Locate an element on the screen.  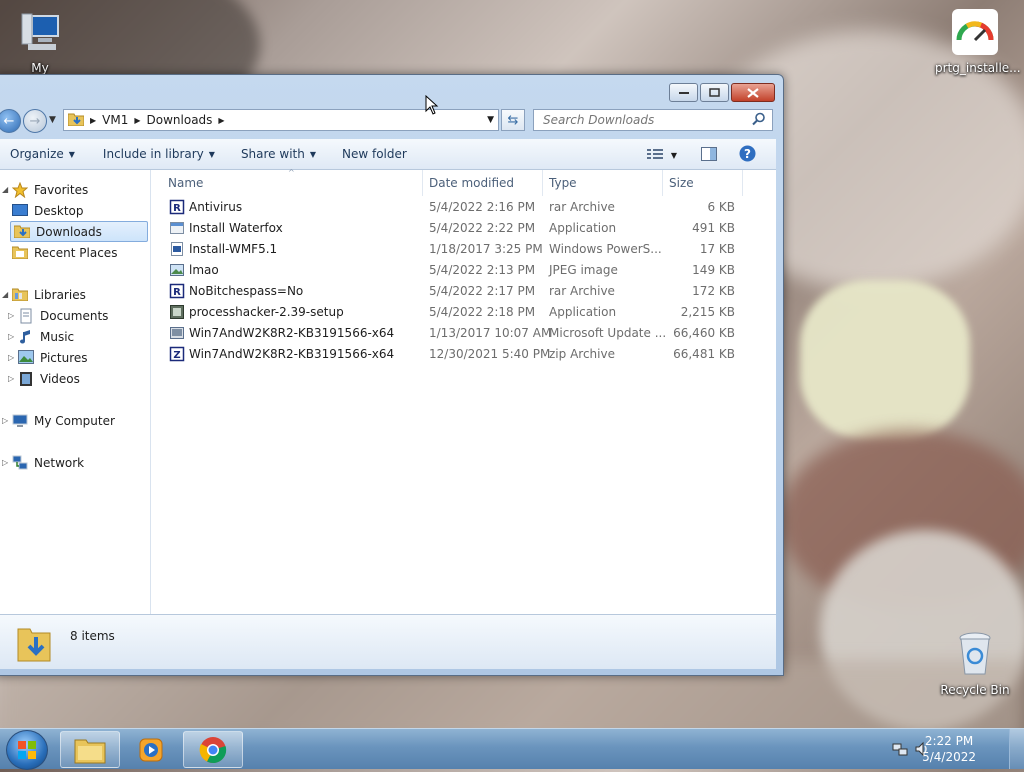
column-header-name: Name is located at coordinates (185, 183).